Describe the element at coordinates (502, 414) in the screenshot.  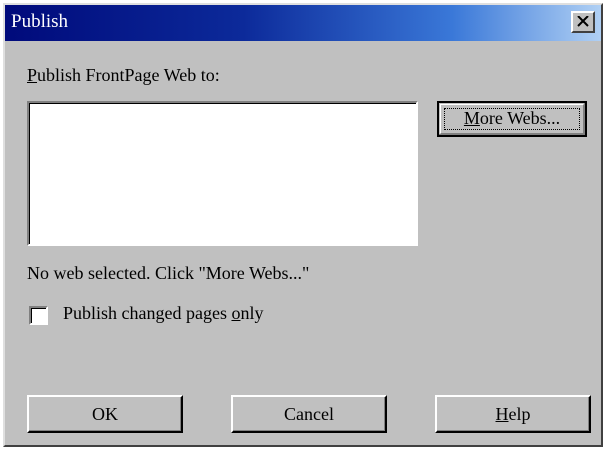
I see `help-accel: H` at that location.